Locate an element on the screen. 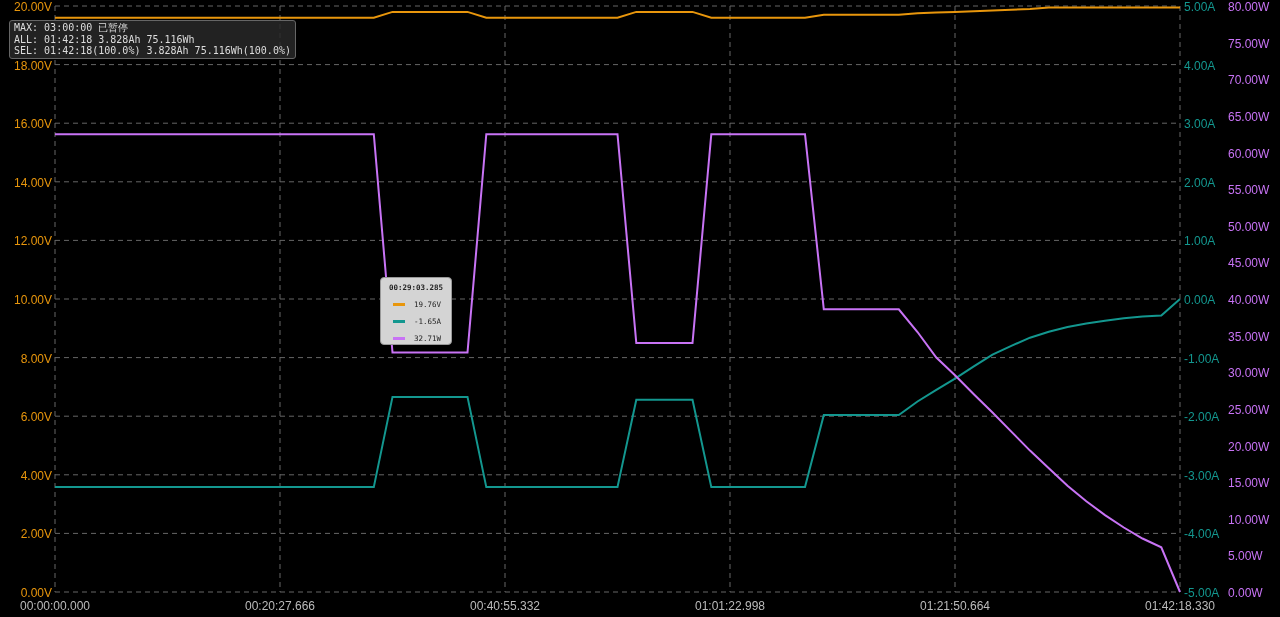  axis-label: 15.00W is located at coordinates (1249, 483).